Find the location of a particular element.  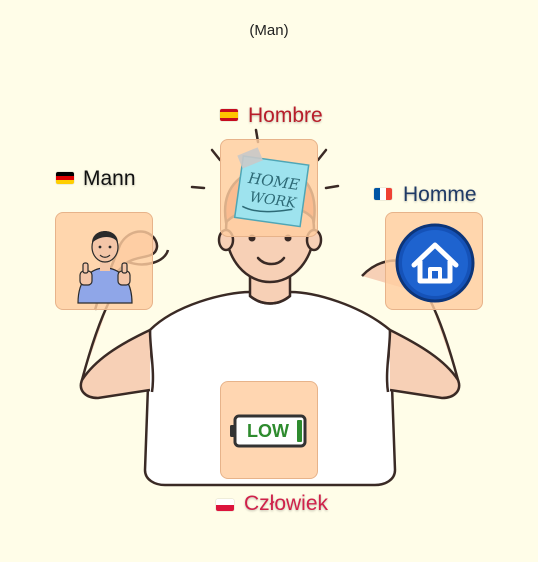

card-thumbs-up-person is located at coordinates (104, 261).